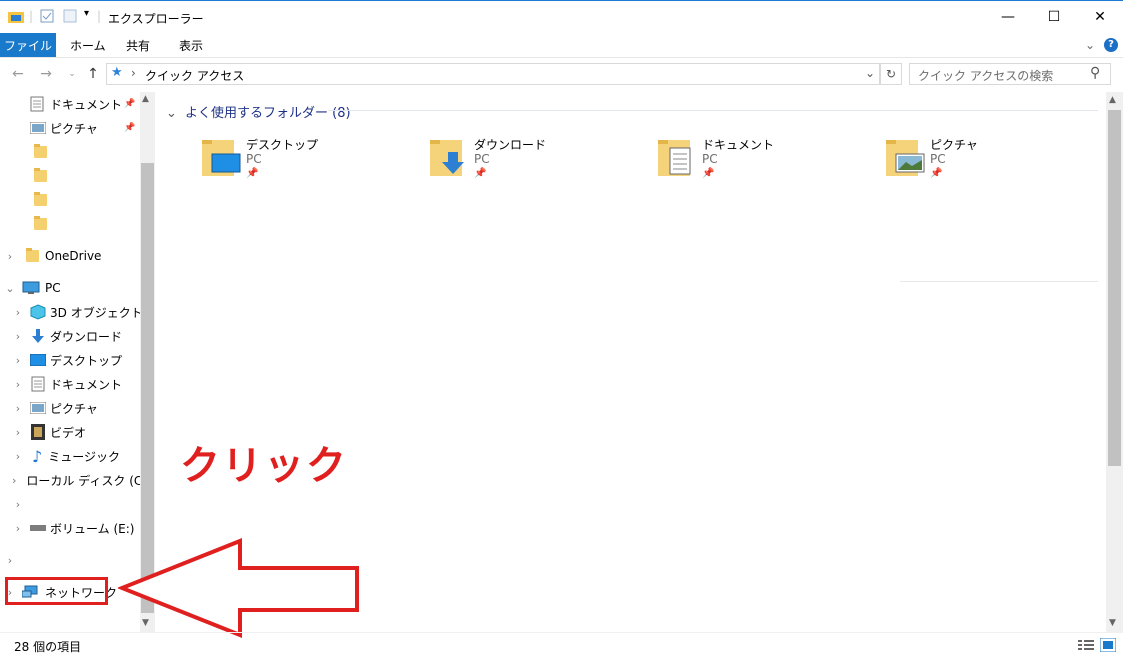 This screenshot has width=1123, height=658. I want to click on sidebar-item-unnamed-drive: ›, so click(18, 504).